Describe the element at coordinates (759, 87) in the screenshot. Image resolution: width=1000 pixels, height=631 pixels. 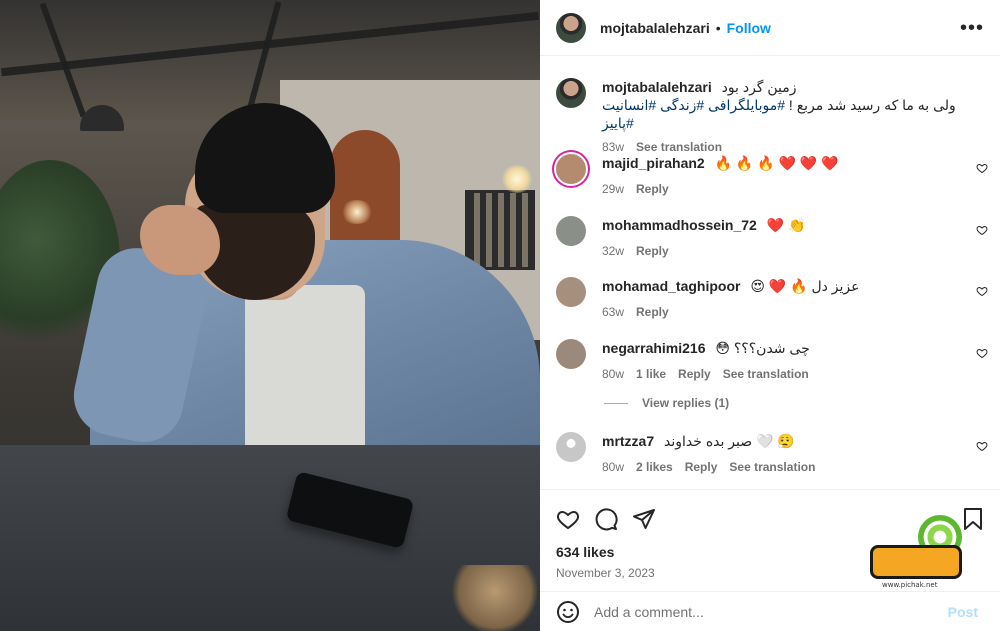
I see `caption-text: زمین گرد بود` at that location.